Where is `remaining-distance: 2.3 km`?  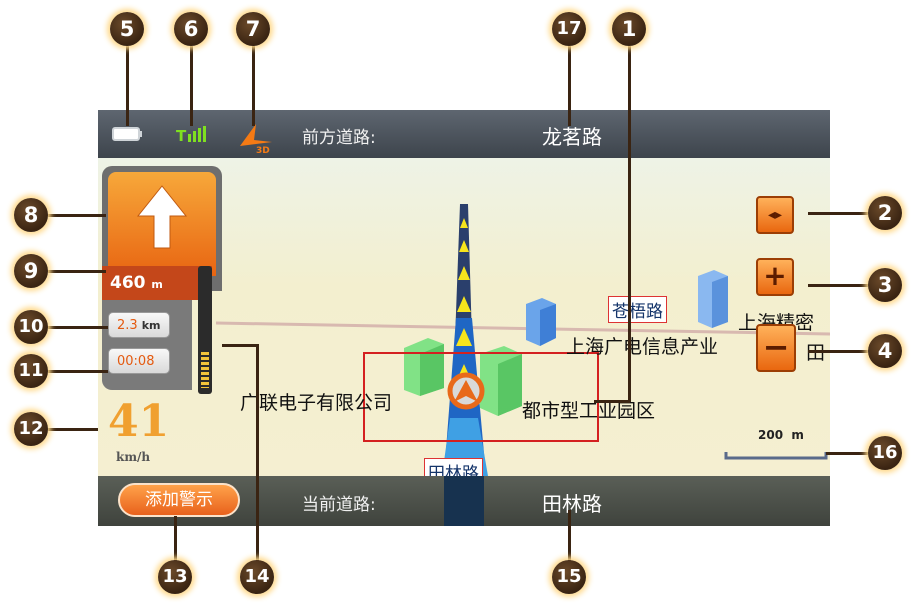 remaining-distance: 2.3 km is located at coordinates (139, 325).